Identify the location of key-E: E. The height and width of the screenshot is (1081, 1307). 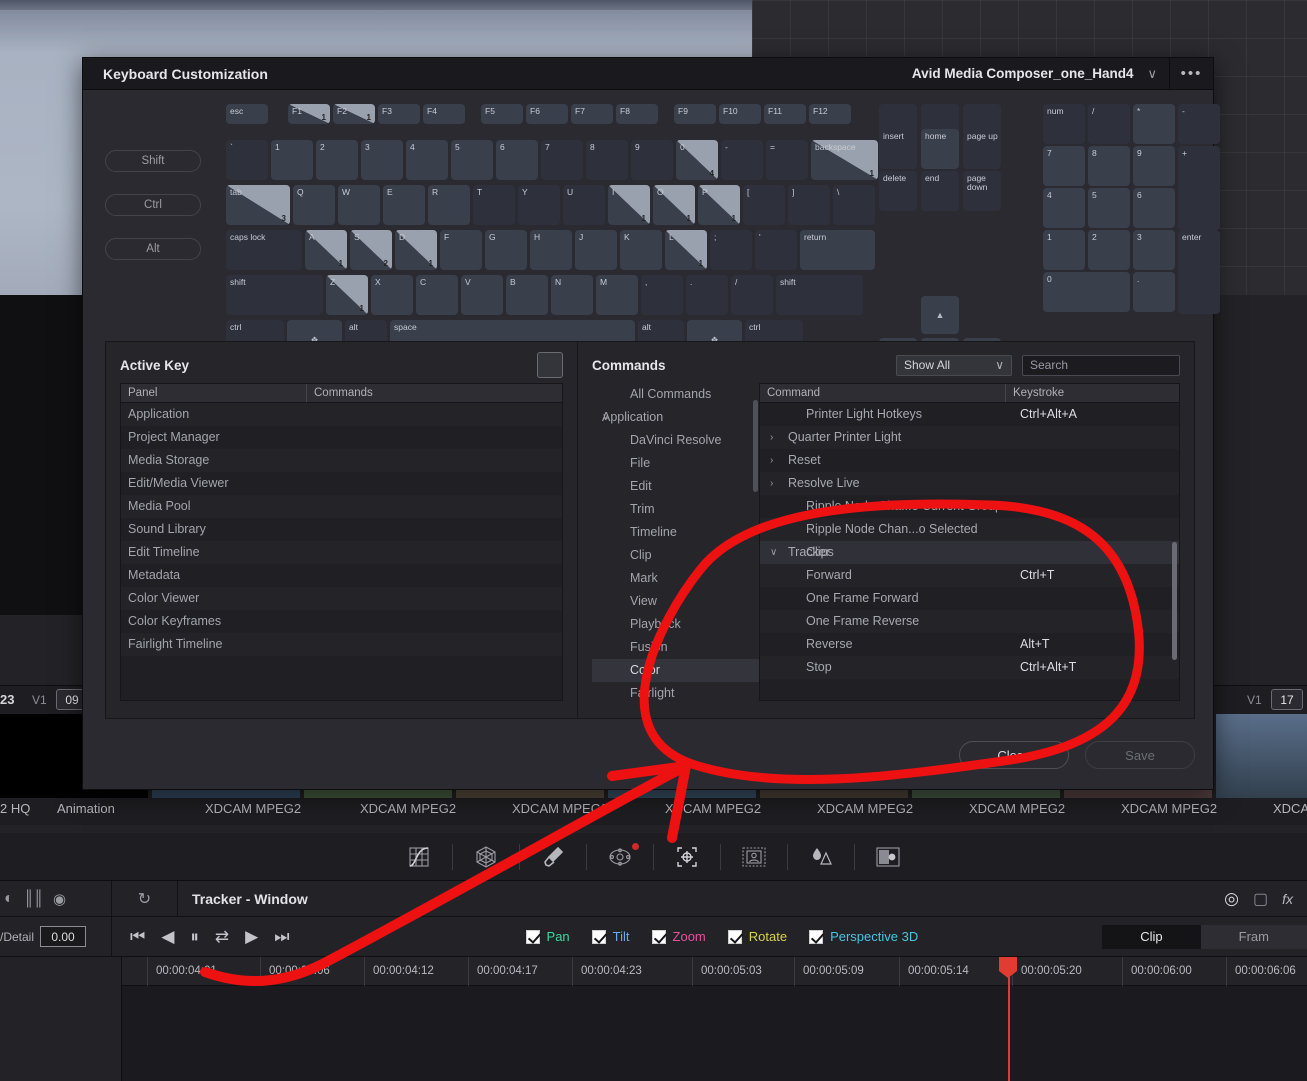
(404, 205).